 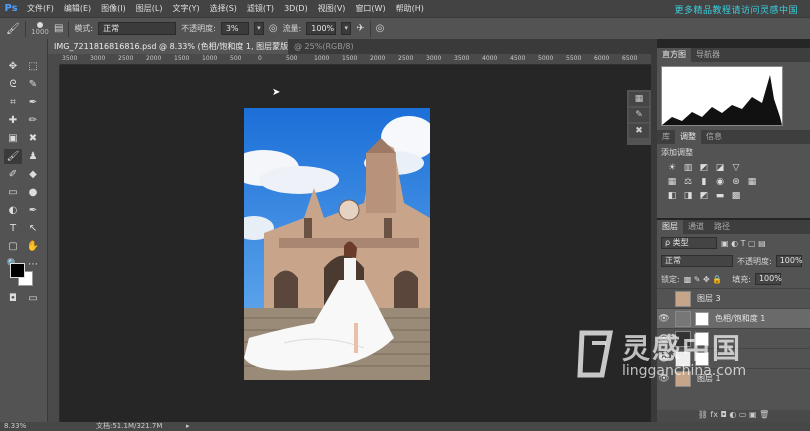 What do you see at coordinates (343, 46) in the screenshot?
I see `document-tab-inactive: @ 25%(RGB/8)` at bounding box center [343, 46].